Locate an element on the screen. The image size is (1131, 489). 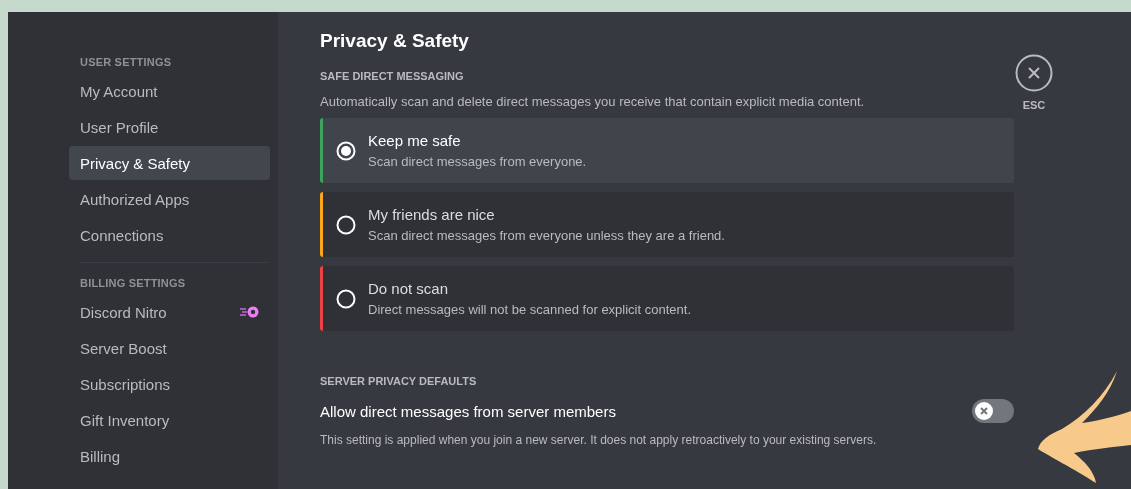
page-title: Privacy & Safety is located at coordinates (395, 41).